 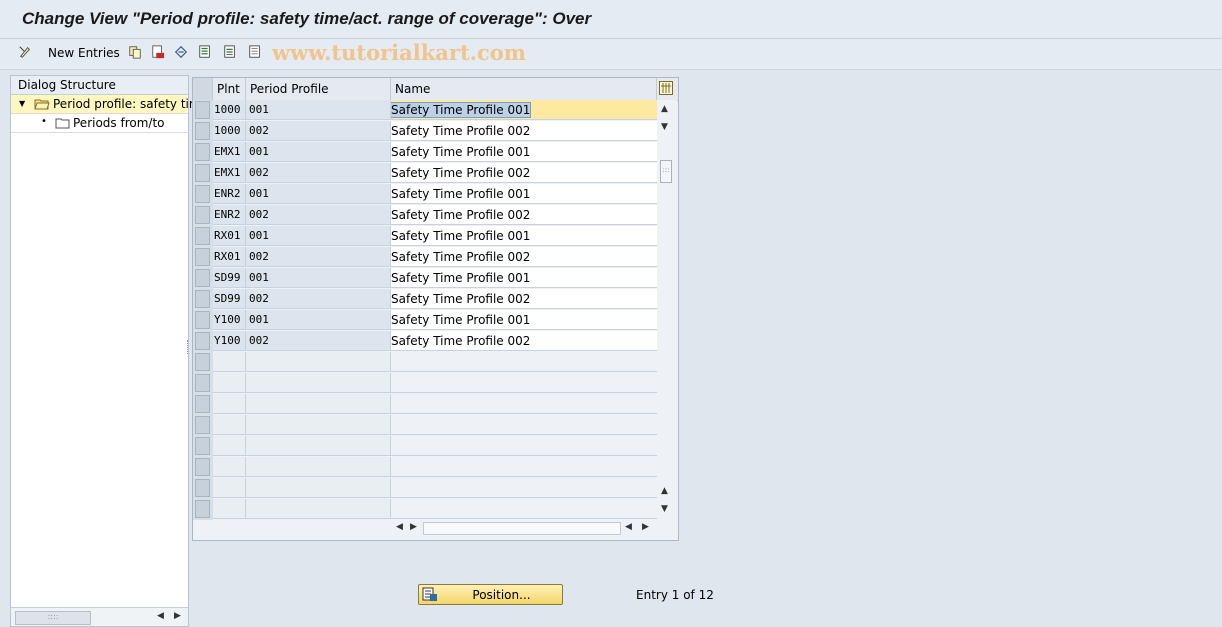 I want to click on select-block-icon, so click(x=230, y=53).